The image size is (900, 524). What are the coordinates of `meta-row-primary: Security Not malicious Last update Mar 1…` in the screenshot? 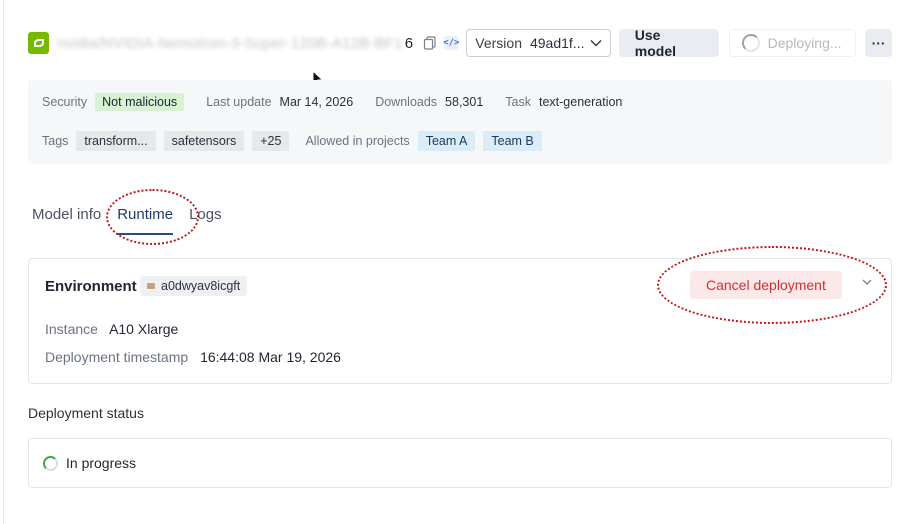 It's located at (343, 102).